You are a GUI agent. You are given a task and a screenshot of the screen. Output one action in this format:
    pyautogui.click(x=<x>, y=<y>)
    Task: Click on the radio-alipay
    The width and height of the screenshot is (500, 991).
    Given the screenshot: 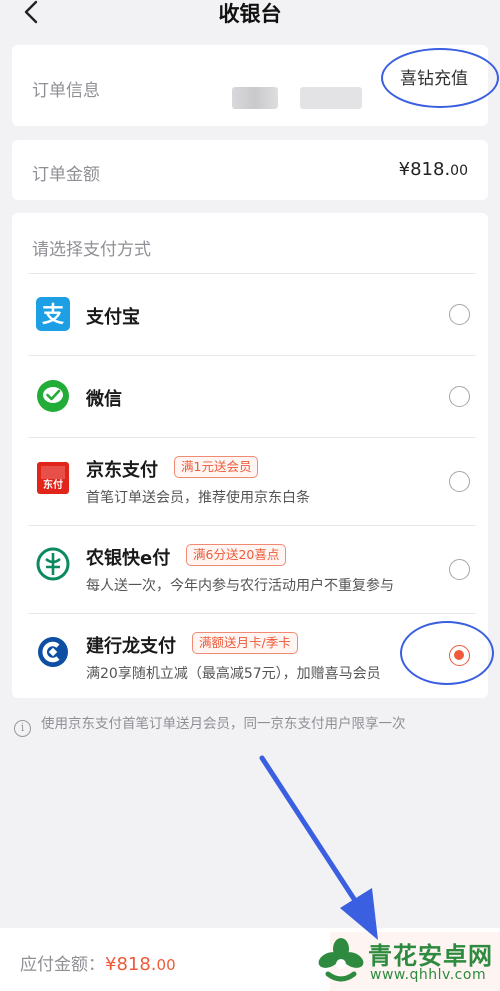 What is the action you would take?
    pyautogui.click(x=459, y=314)
    